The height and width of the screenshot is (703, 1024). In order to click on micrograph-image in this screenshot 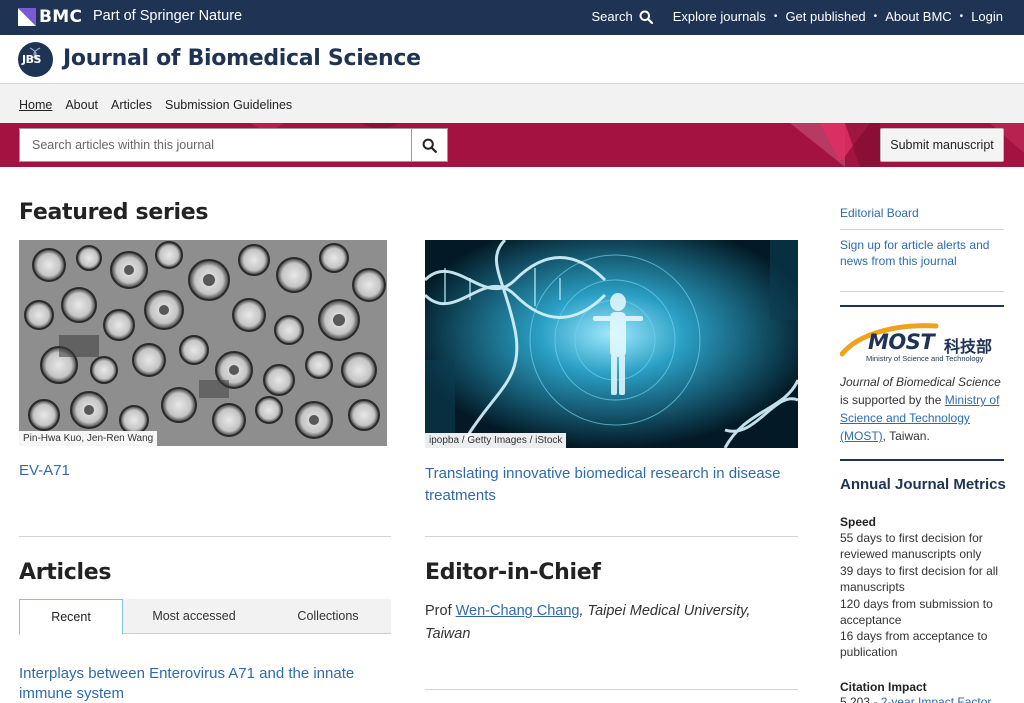, I will do `click(203, 343)`.